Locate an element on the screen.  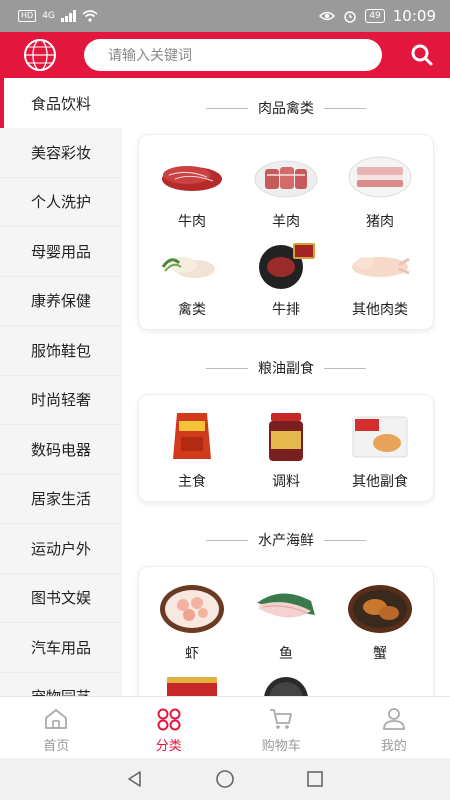
user-icon is located at coordinates (393, 719).